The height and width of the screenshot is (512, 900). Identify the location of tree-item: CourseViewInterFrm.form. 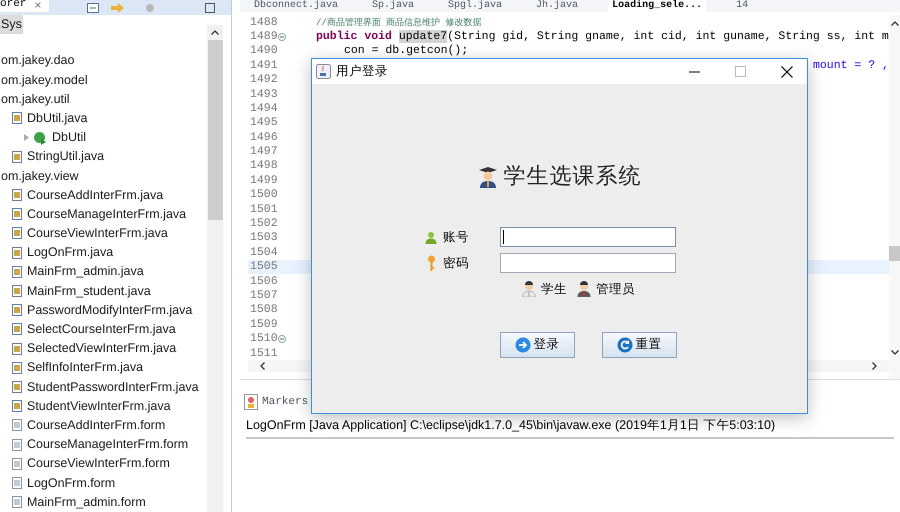
(98, 464).